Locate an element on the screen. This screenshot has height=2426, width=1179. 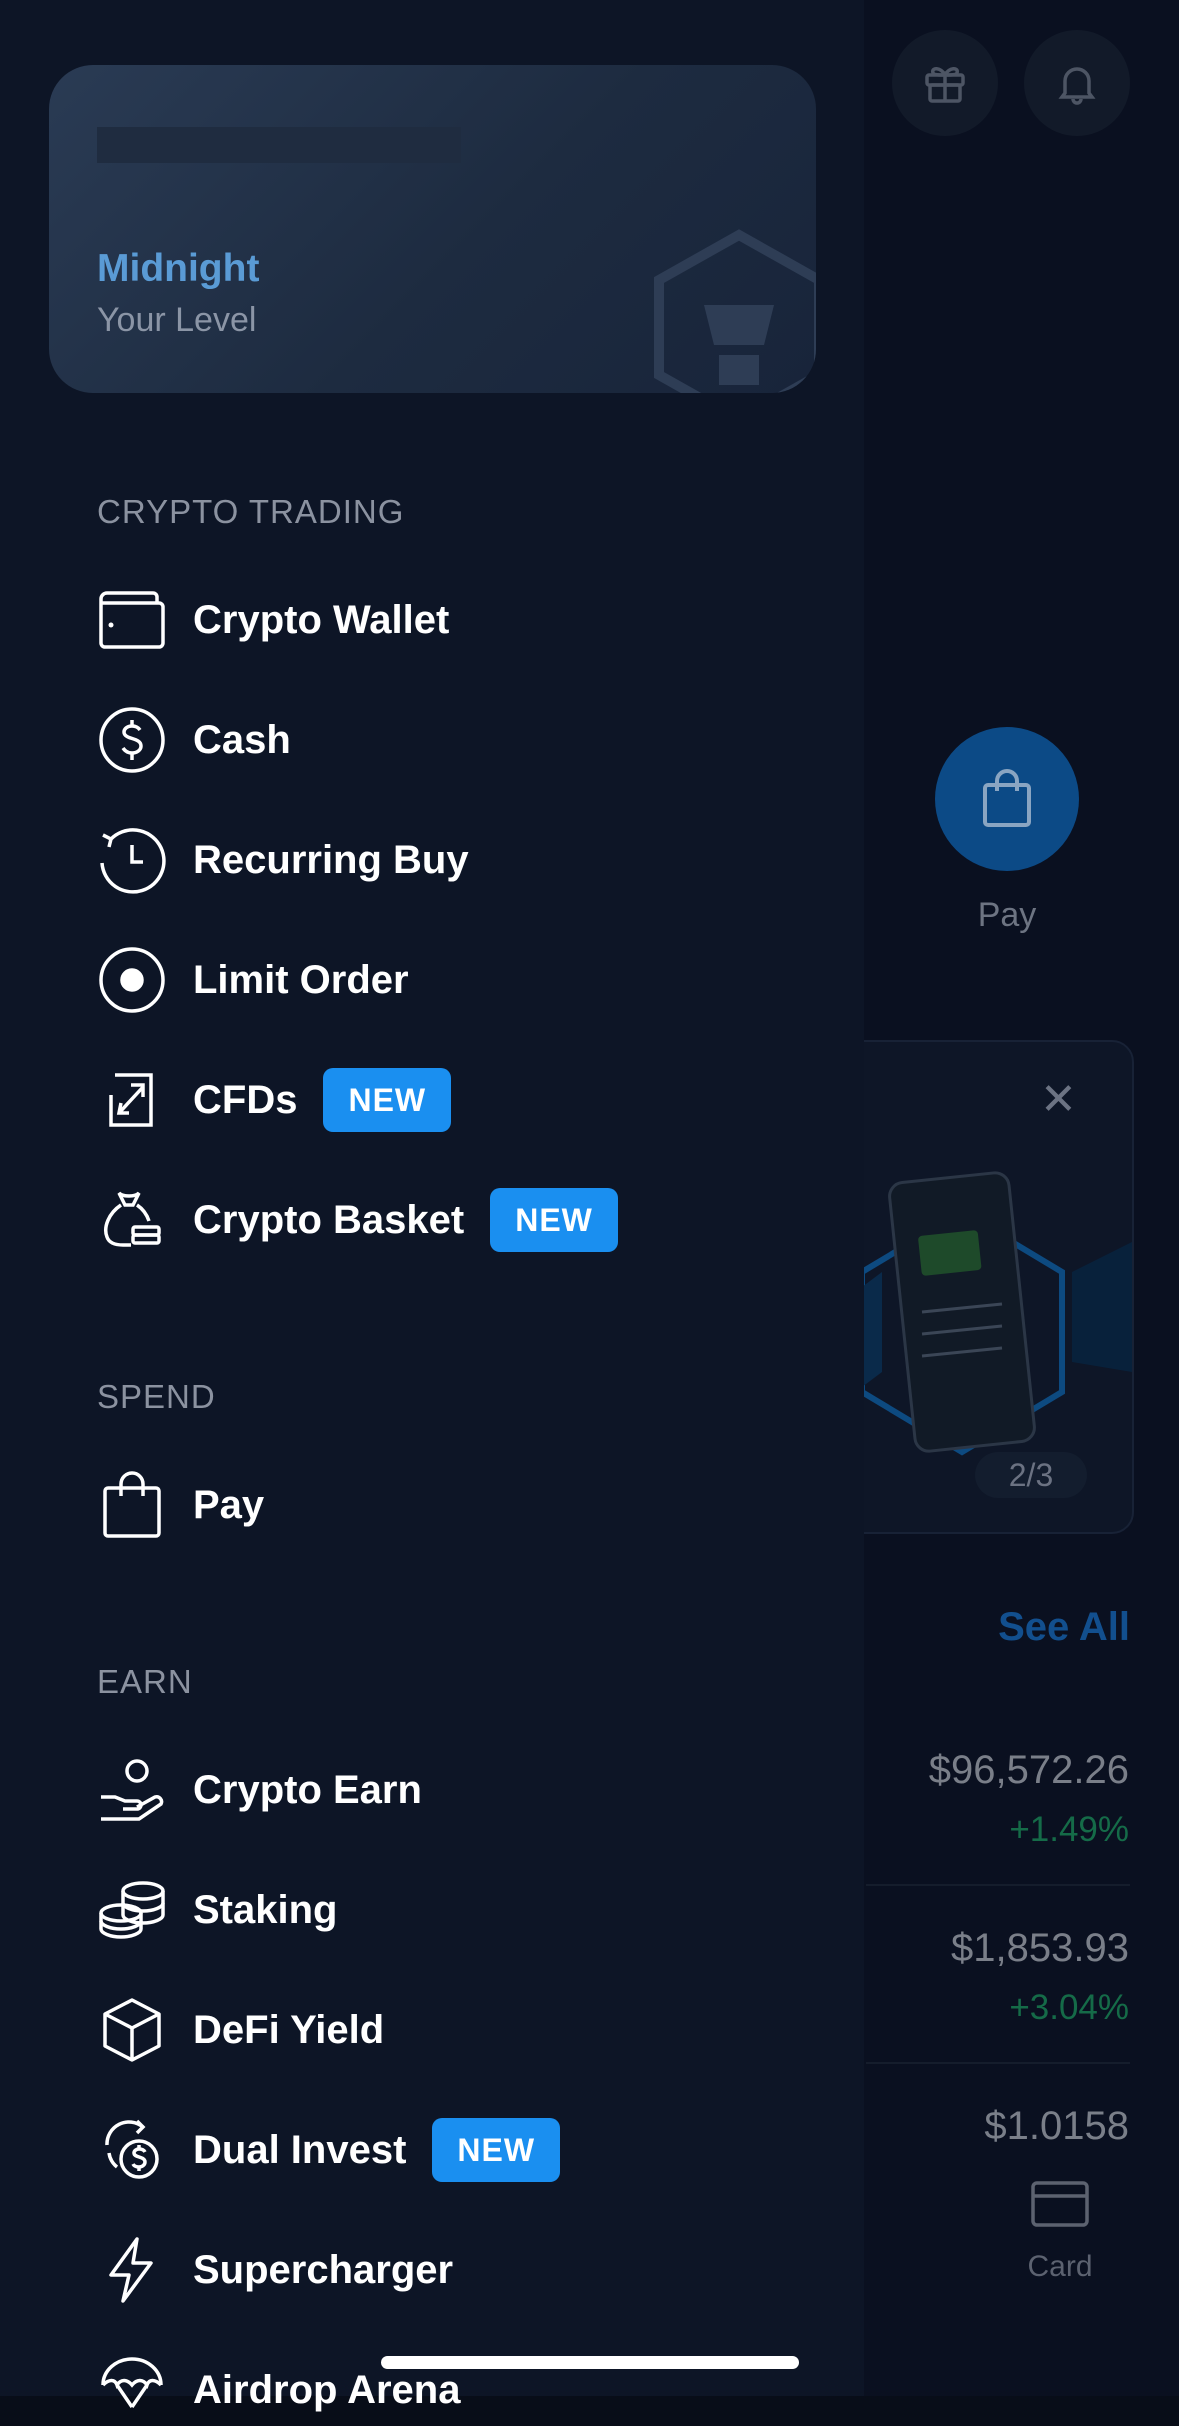
see-all-link: See All is located at coordinates (1045, 1627).